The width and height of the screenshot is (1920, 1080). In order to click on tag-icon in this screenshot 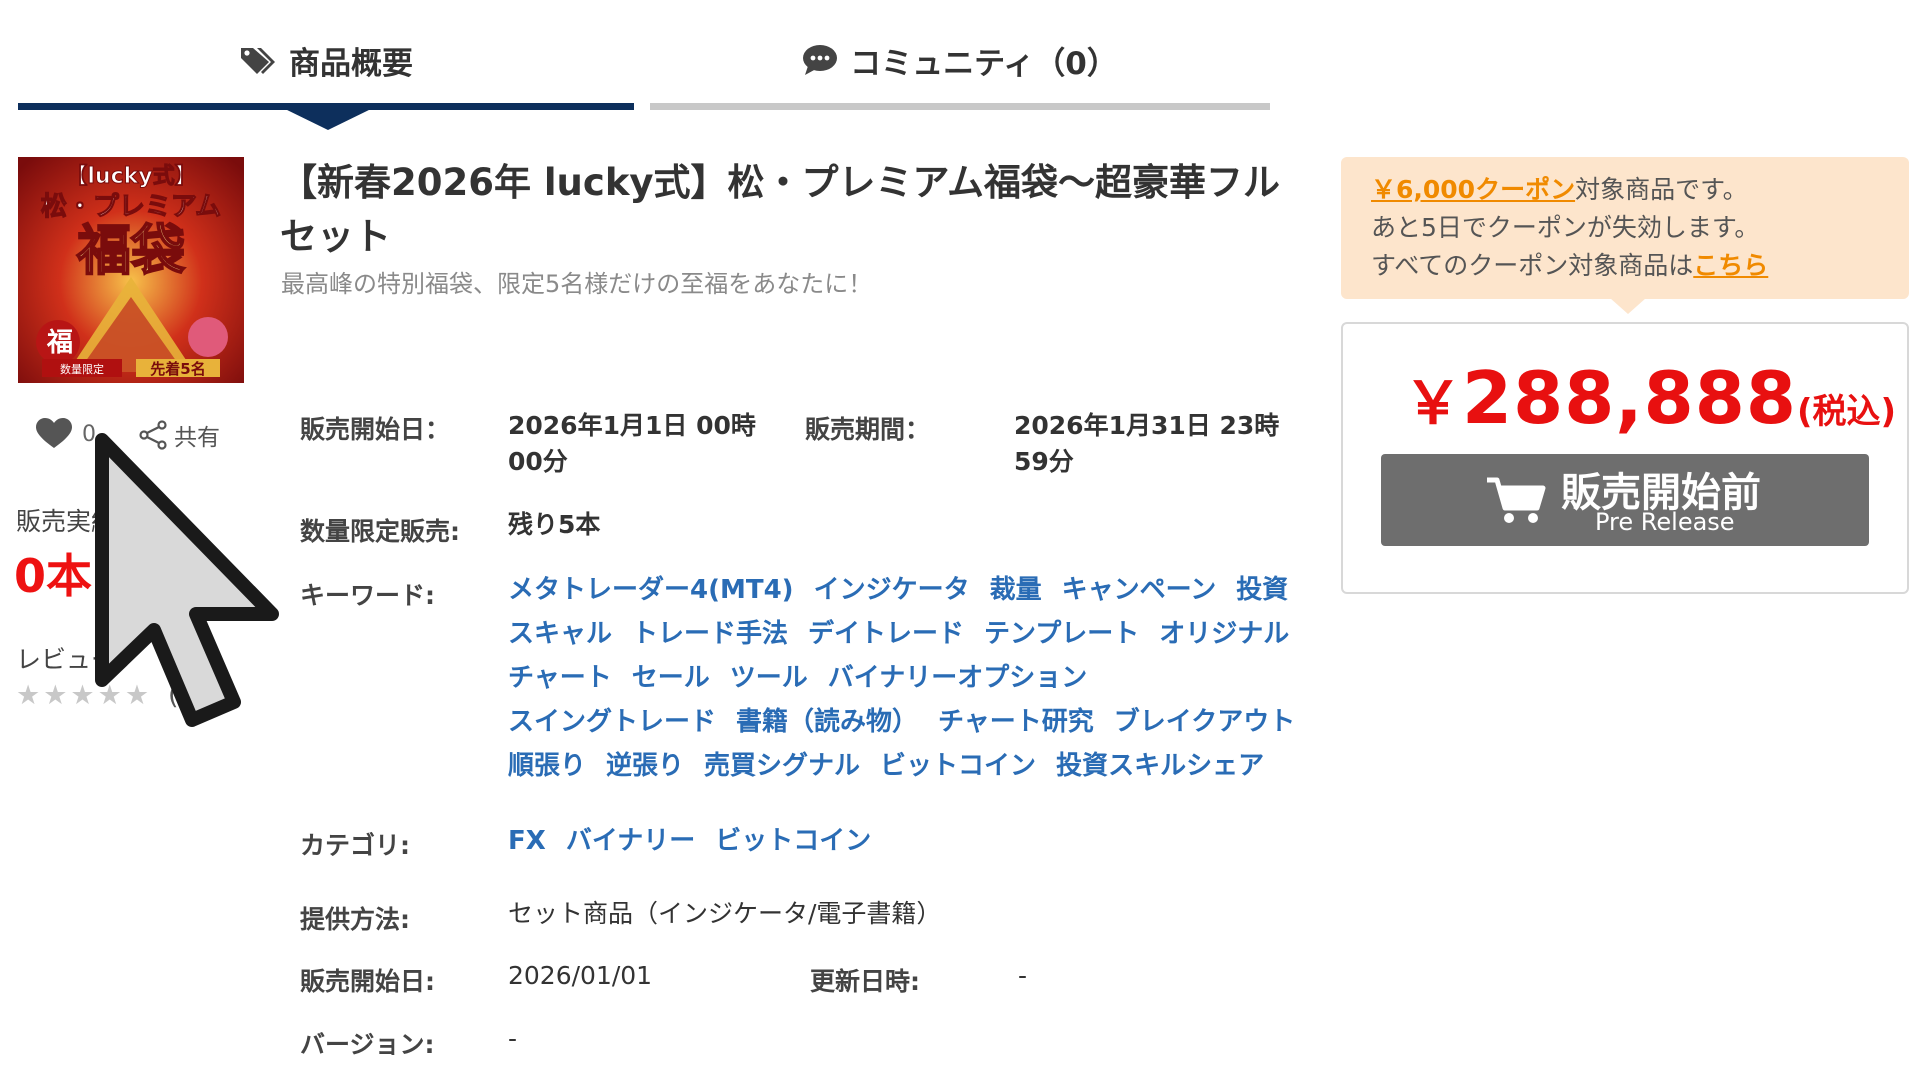, I will do `click(258, 60)`.